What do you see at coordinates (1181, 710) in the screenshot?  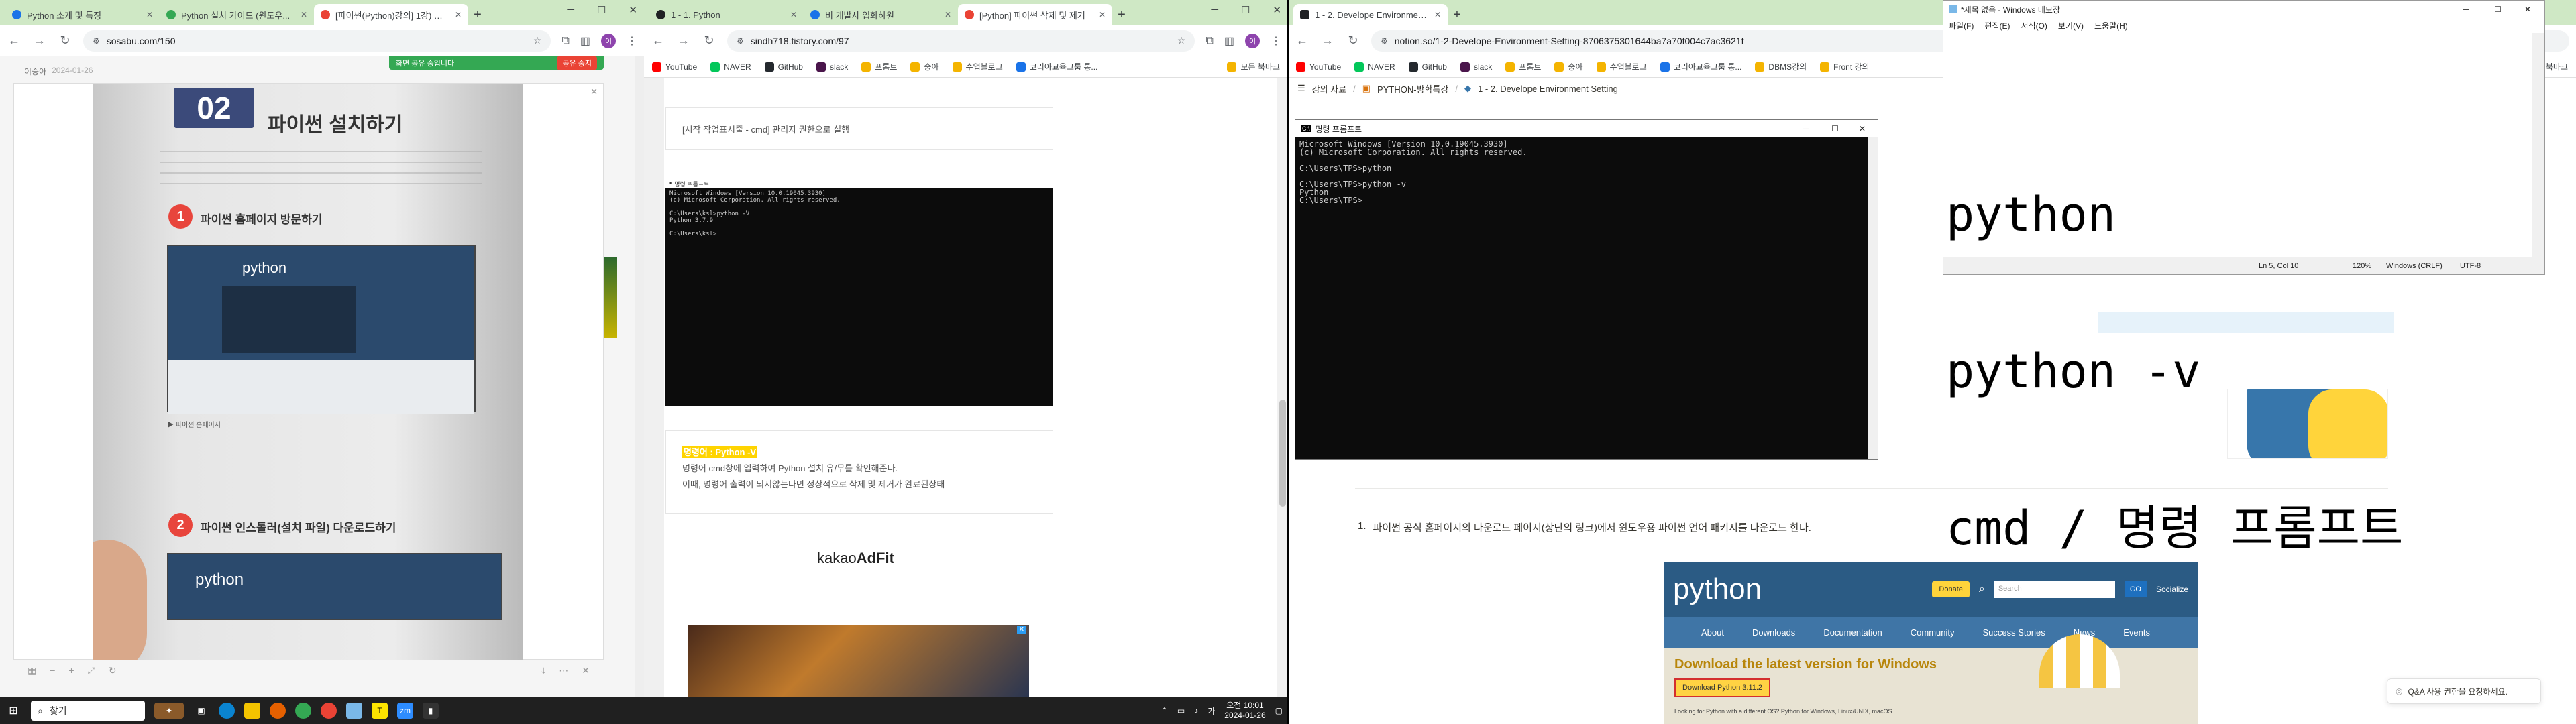 I see `network-icon: ▭` at bounding box center [1181, 710].